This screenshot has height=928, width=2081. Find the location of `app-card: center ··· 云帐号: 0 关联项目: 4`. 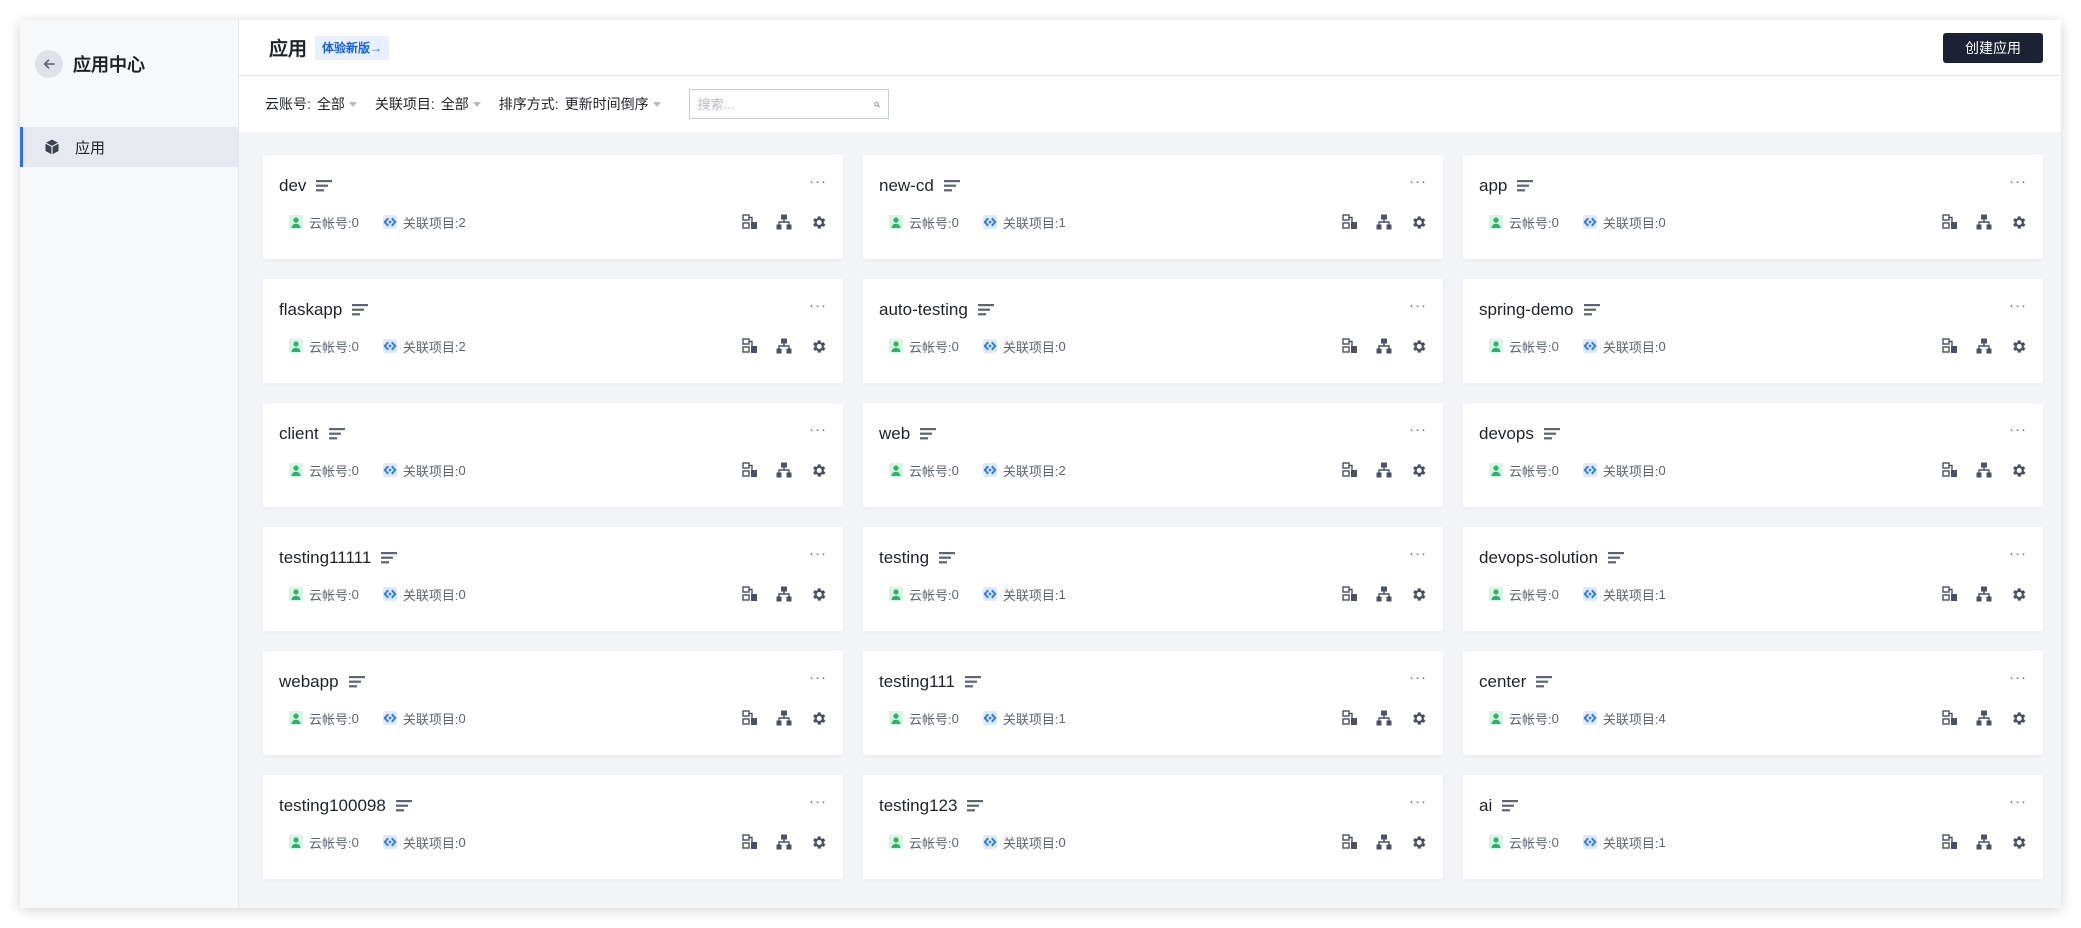

app-card: center ··· 云帐号: 0 关联项目: 4 is located at coordinates (1753, 703).